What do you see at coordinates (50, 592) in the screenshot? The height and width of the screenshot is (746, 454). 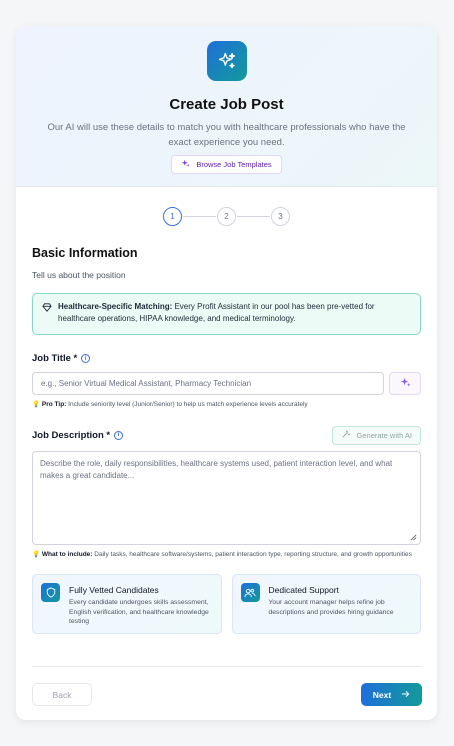 I see `shield-icon` at bounding box center [50, 592].